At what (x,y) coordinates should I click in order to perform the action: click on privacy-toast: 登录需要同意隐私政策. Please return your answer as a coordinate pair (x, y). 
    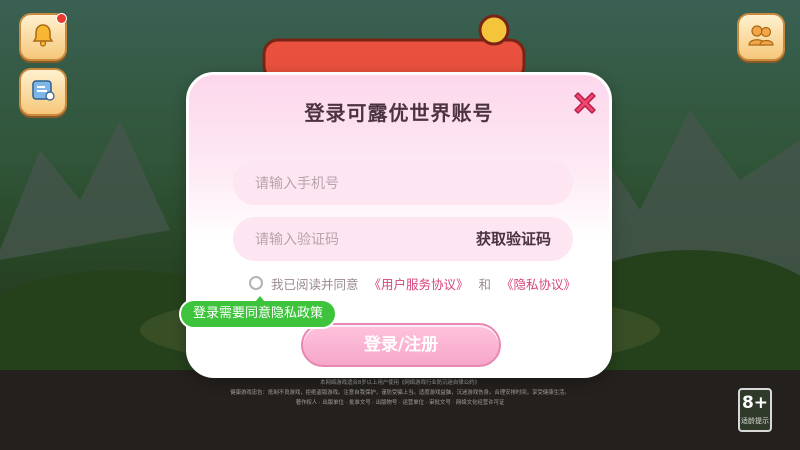
    Looking at the image, I should click on (258, 311).